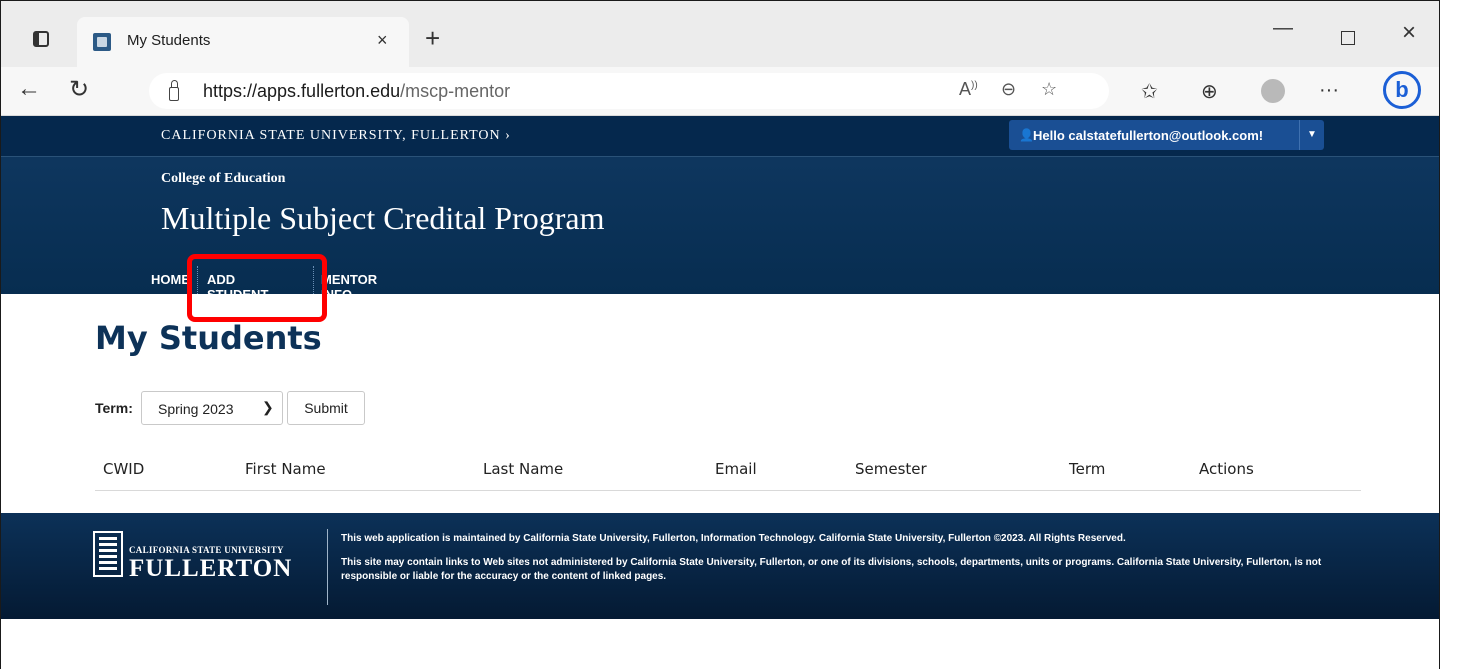 Image resolution: width=1464 pixels, height=669 pixels. I want to click on new-tab-icon: +, so click(432, 38).